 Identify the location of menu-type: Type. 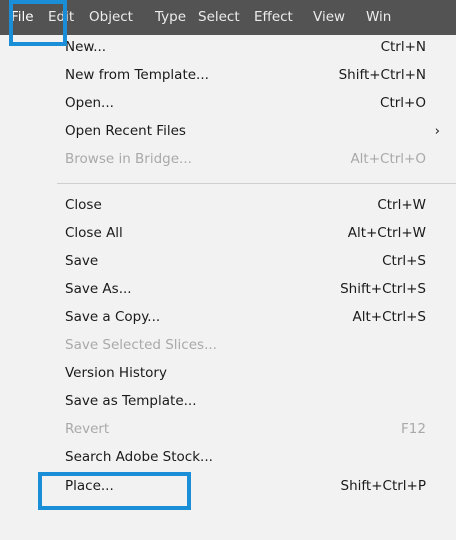
(170, 17).